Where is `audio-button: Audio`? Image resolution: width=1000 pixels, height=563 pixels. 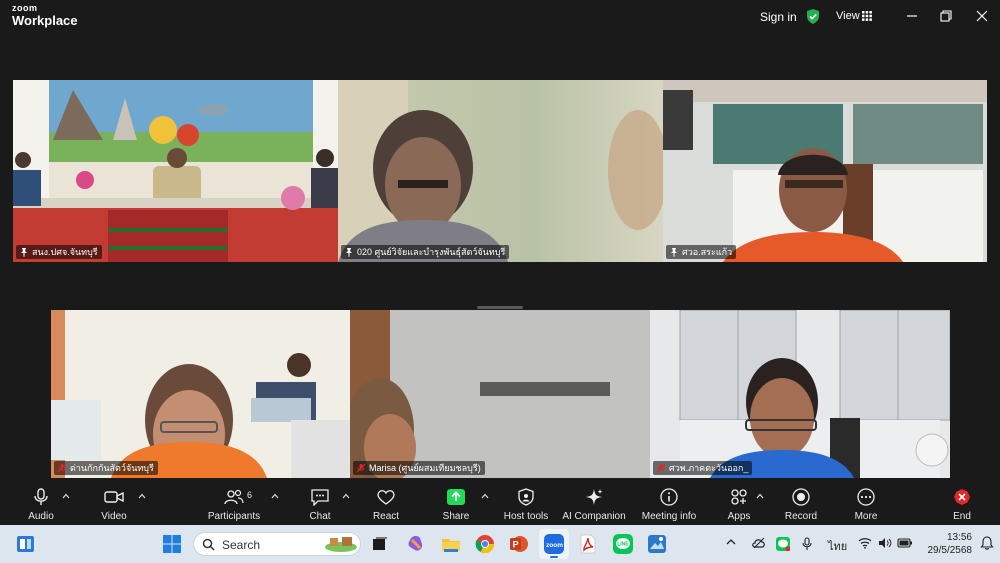 audio-button: Audio is located at coordinates (41, 503).